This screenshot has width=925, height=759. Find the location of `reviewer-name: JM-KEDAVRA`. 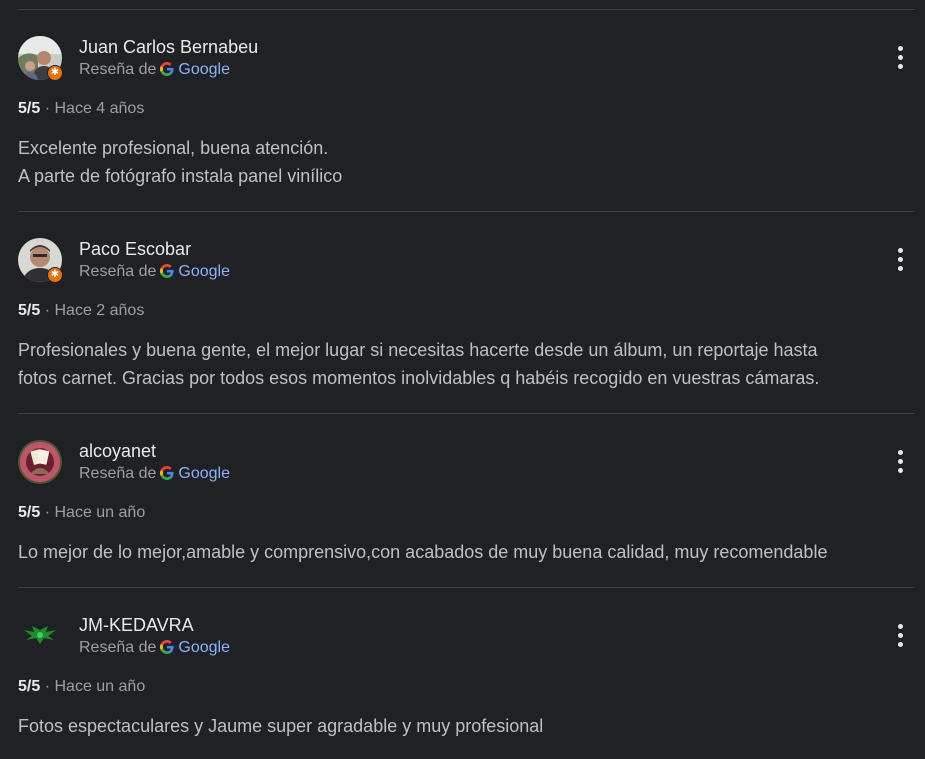

reviewer-name: JM-KEDAVRA is located at coordinates (136, 625).